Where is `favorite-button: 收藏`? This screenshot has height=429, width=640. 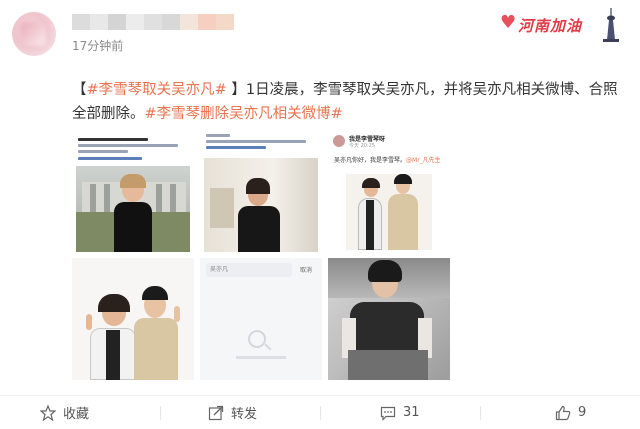
favorite-button: 收藏 is located at coordinates (64, 412).